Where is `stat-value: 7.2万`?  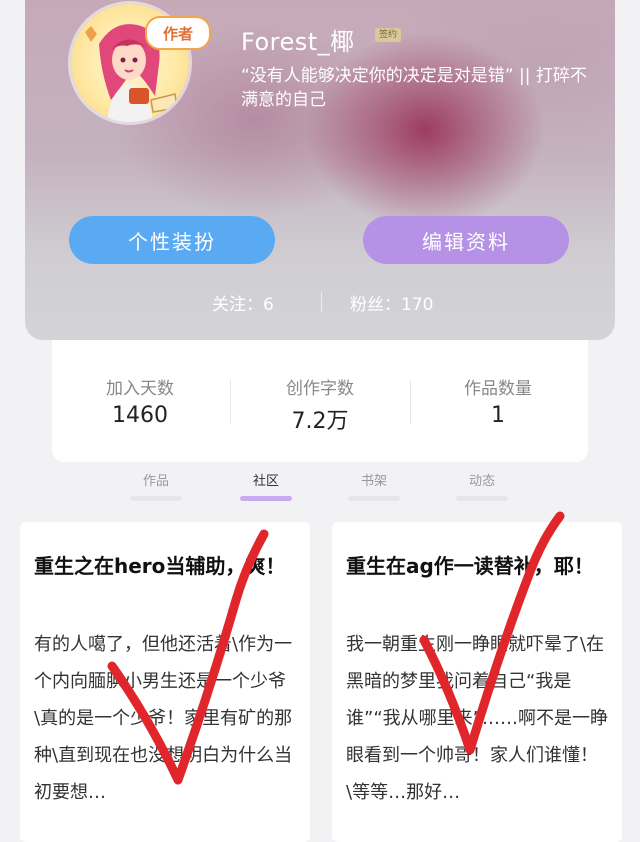 stat-value: 7.2万 is located at coordinates (320, 421).